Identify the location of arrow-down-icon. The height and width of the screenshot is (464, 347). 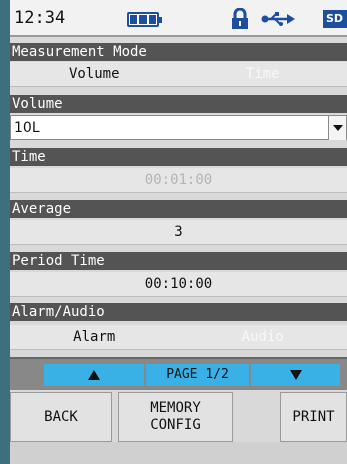
(295, 374).